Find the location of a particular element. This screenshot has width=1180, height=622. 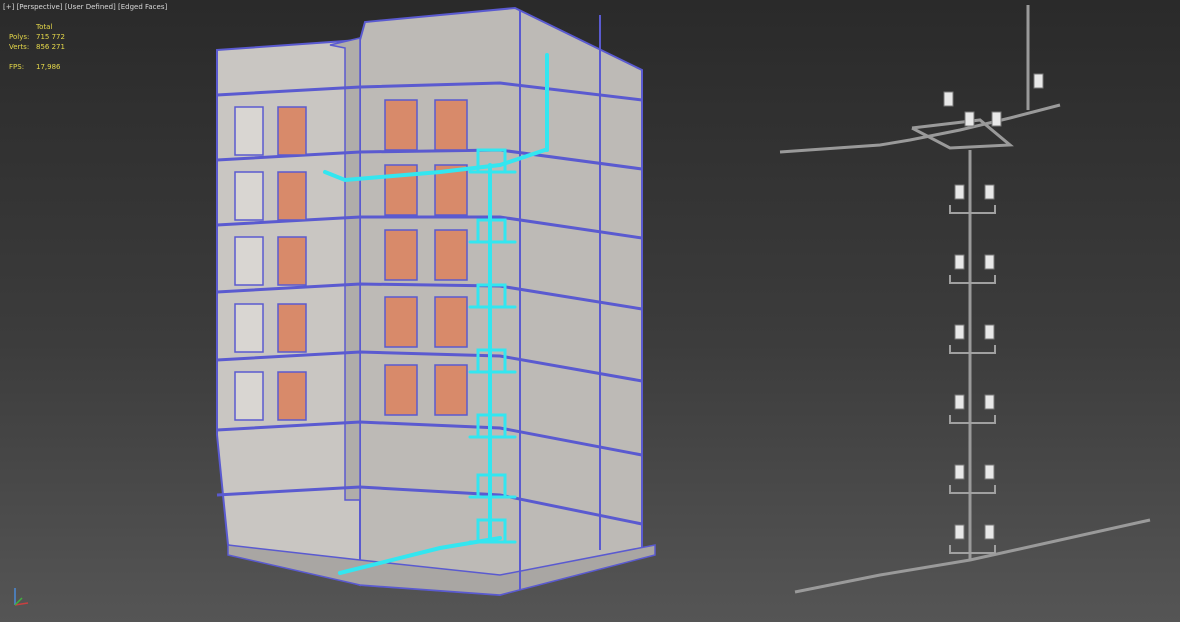

axis-gizmo is located at coordinates (21, 597).